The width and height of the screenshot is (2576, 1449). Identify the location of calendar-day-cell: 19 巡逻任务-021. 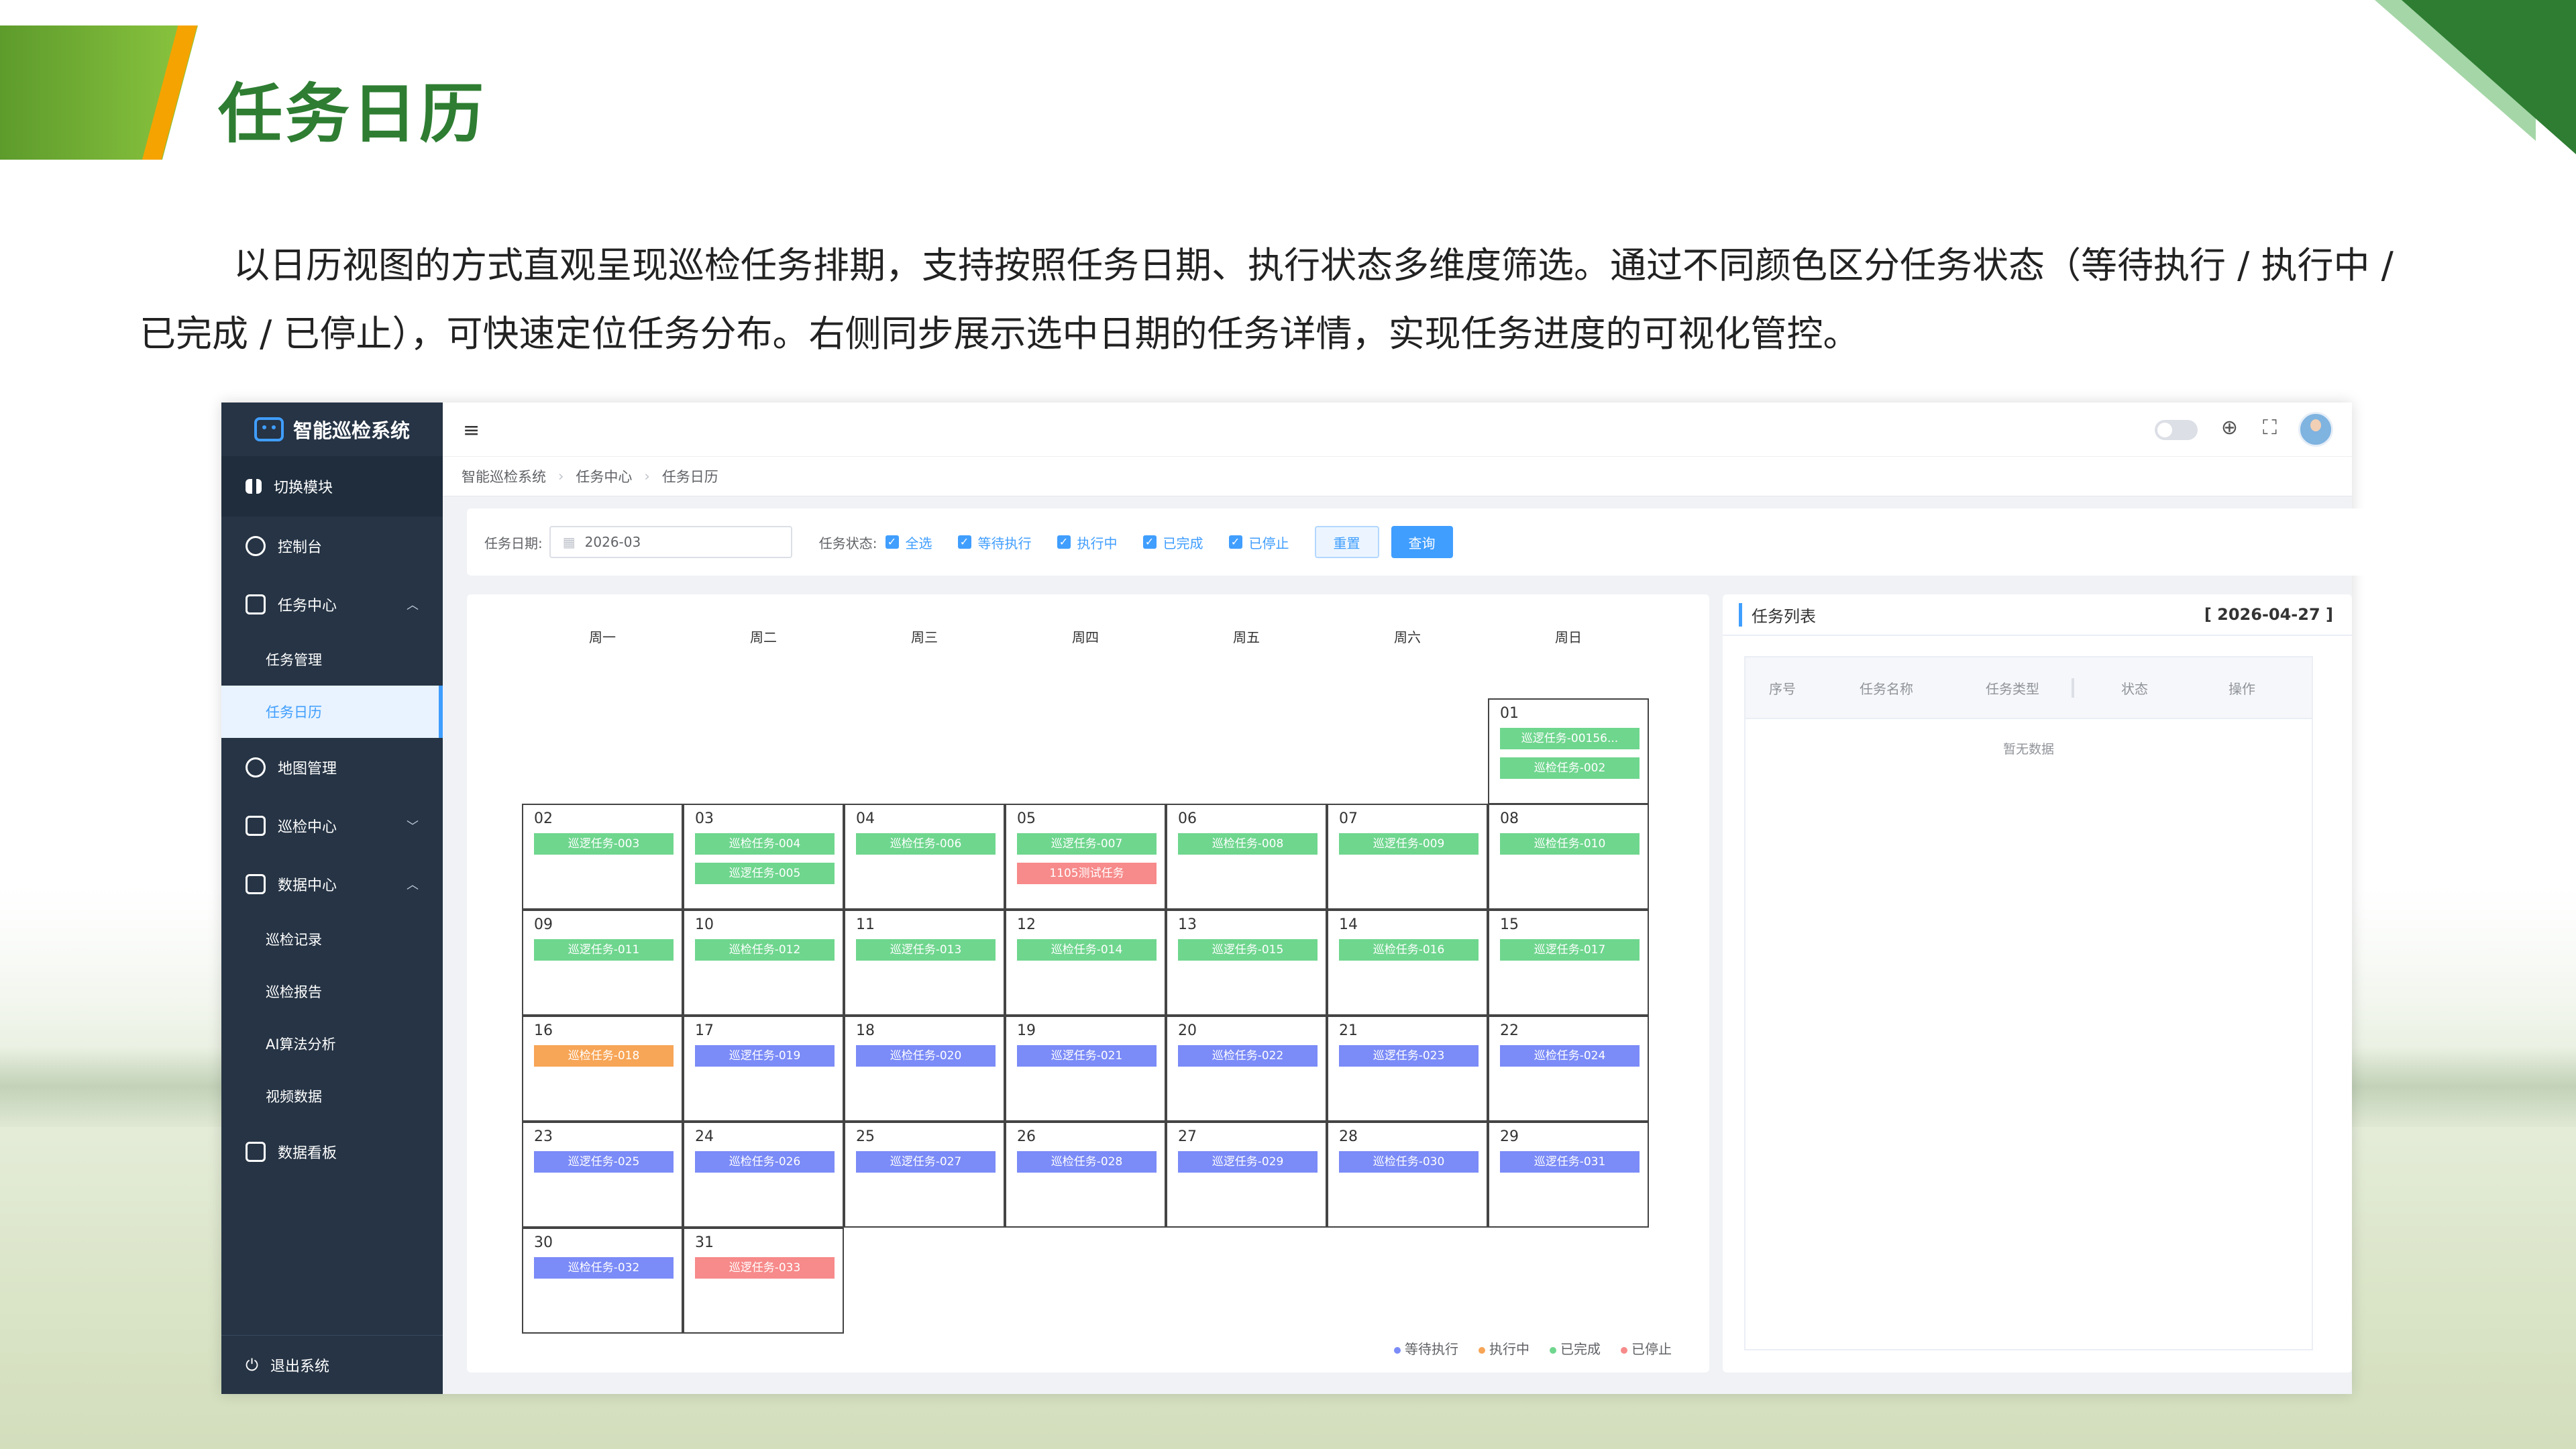
(1085, 1069).